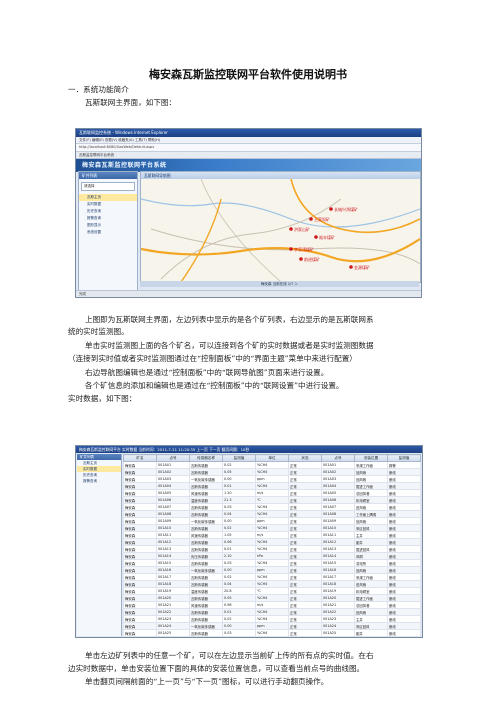 This screenshot has width=496, height=702. I want to click on table-row: 梅安森 001A19 温度传感器 20.8 ℃ 正常 001A19 机电硐室 断线, so click(272, 591).